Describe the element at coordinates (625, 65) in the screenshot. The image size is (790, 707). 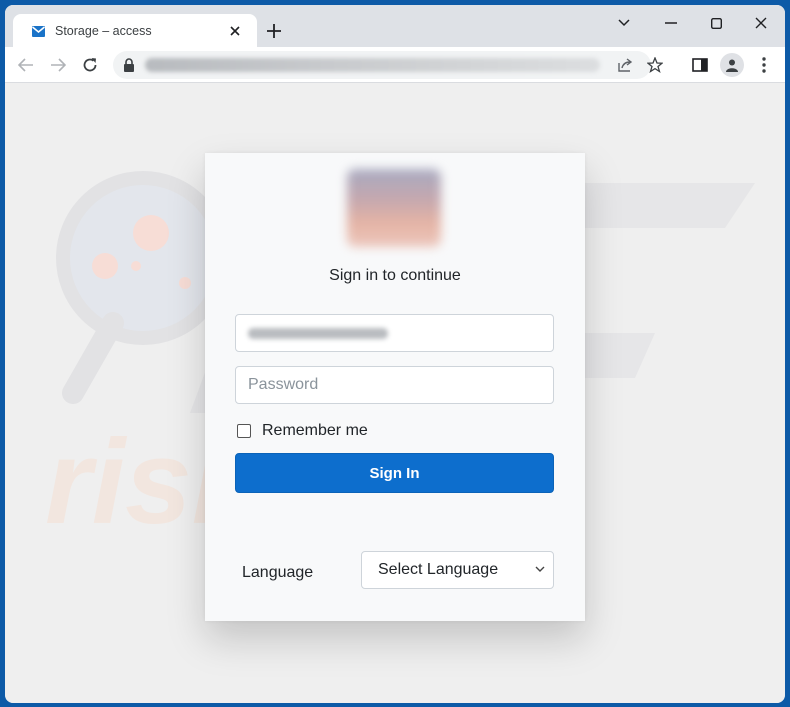
I see `share-icon` at that location.